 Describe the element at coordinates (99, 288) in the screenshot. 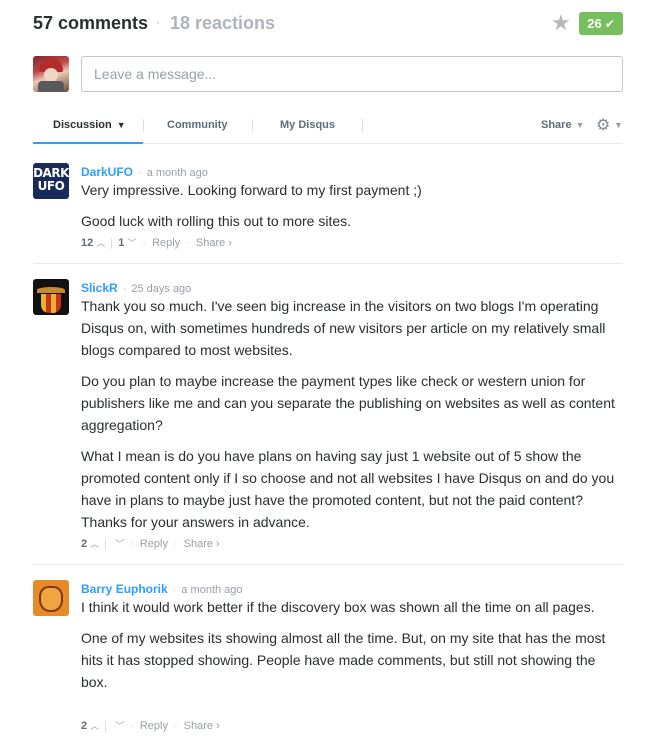

I see `author-name: SlickR` at that location.